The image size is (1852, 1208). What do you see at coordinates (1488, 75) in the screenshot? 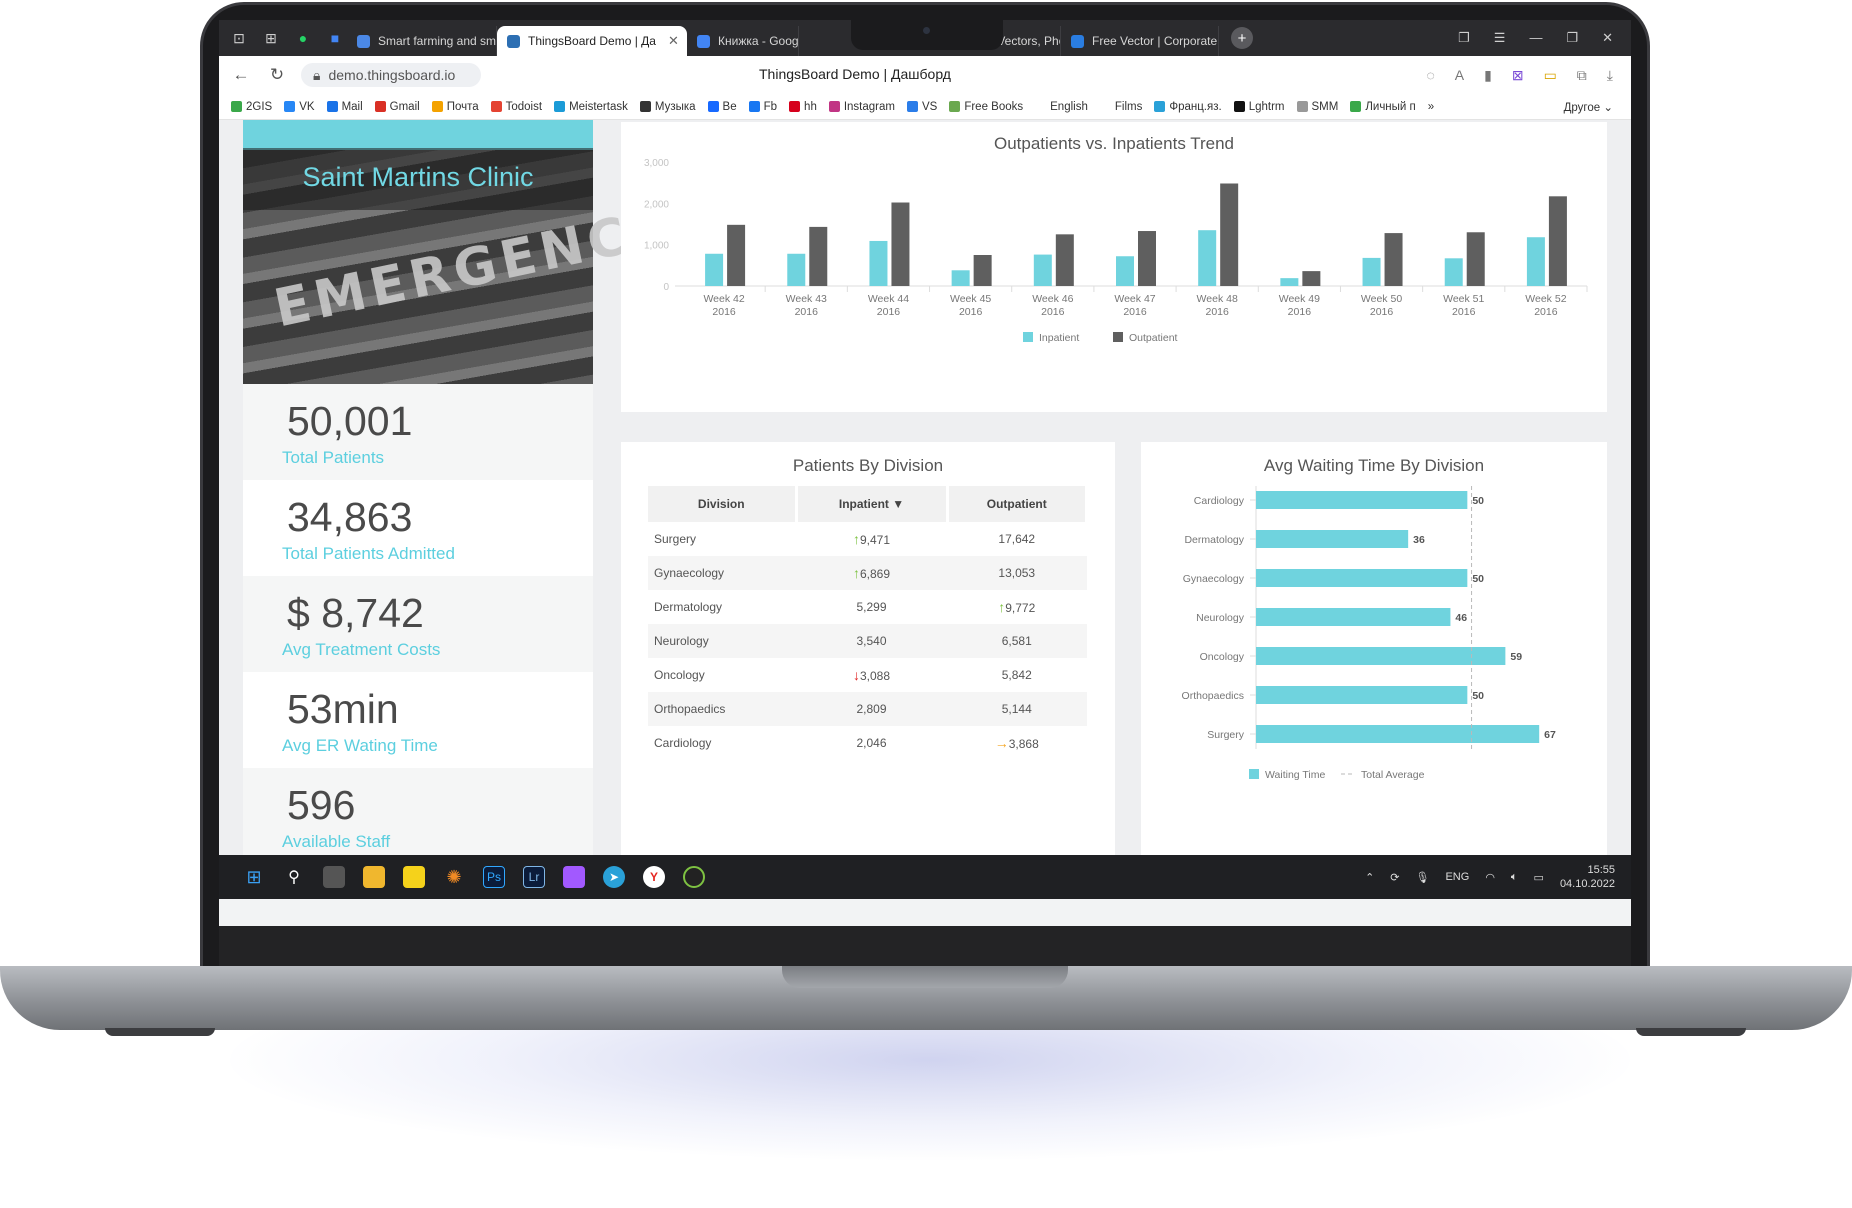
I see `bookmark-icon: ▮` at bounding box center [1488, 75].